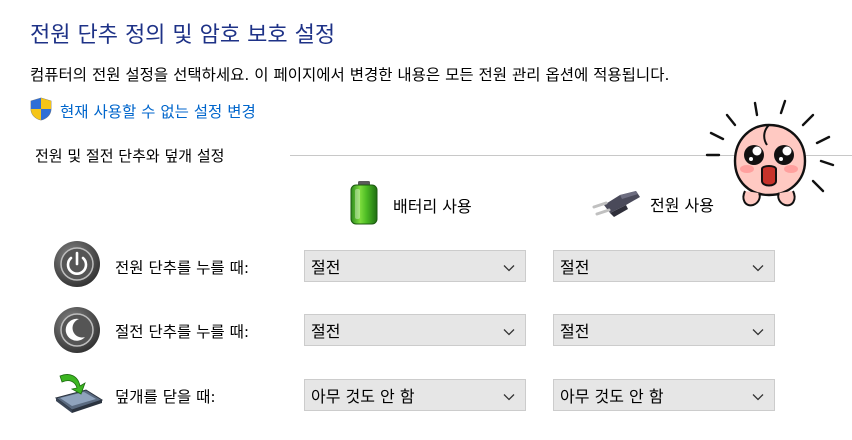  I want to click on power-button-battery-select: 절전, so click(415, 266).